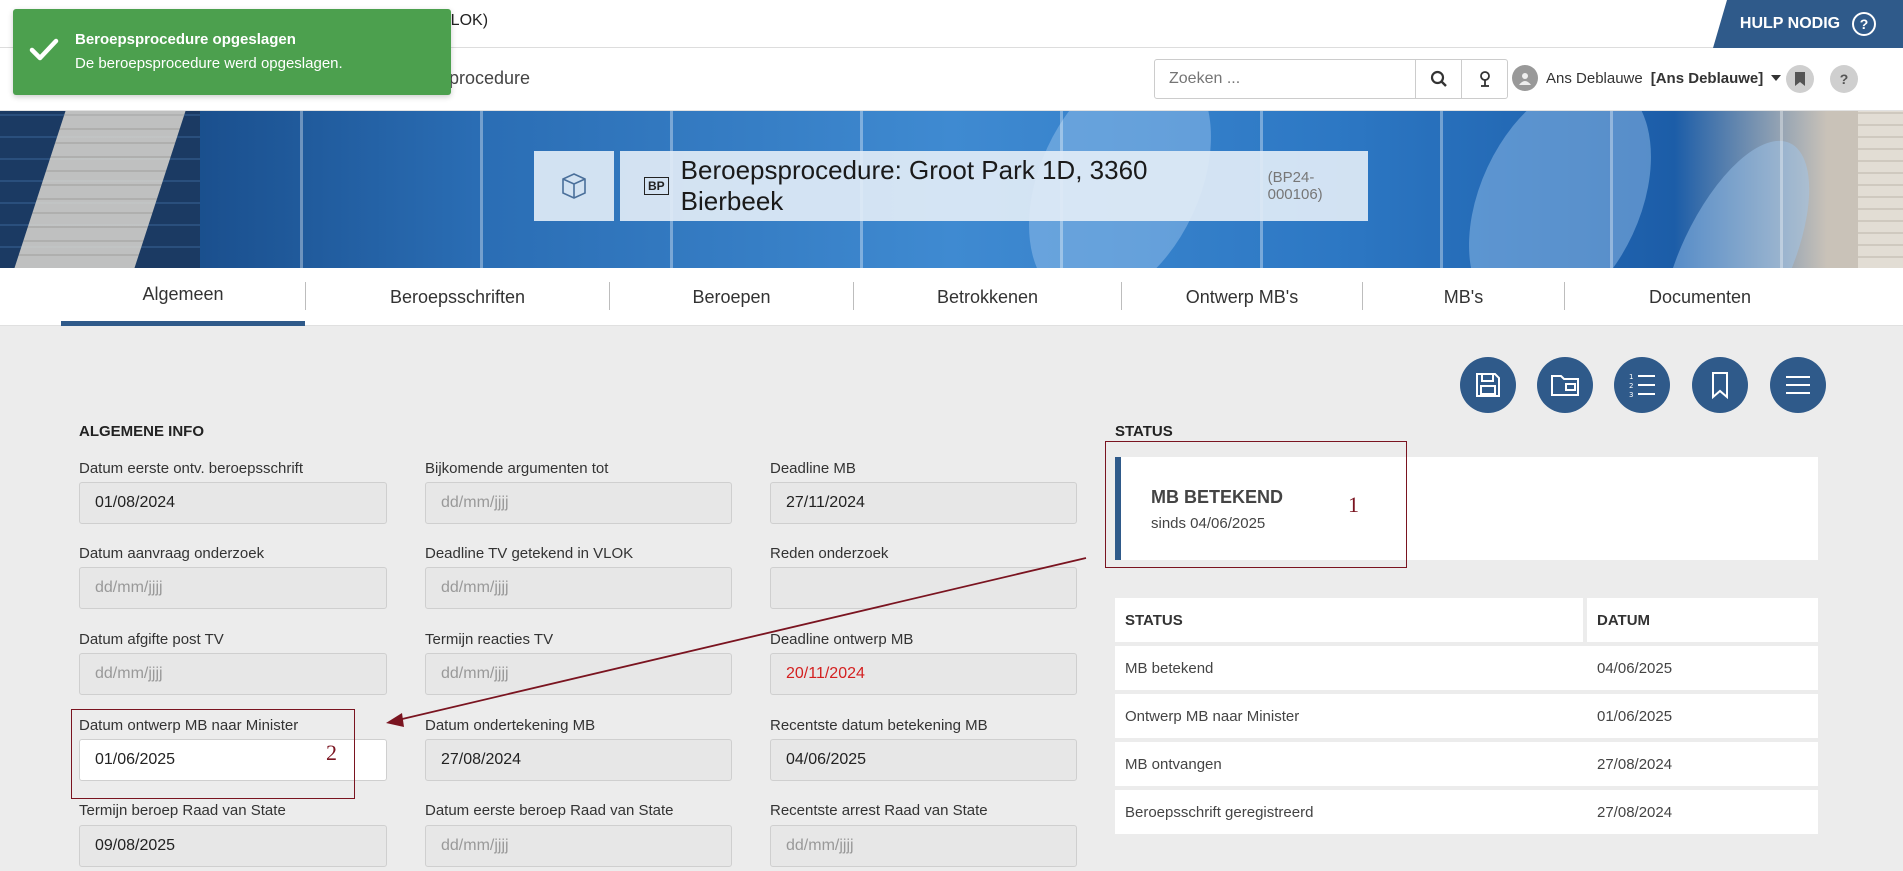  Describe the element at coordinates (1647, 78) in the screenshot. I see `user-menu: Ans Deblauwe [Ans Deblauwe]` at that location.